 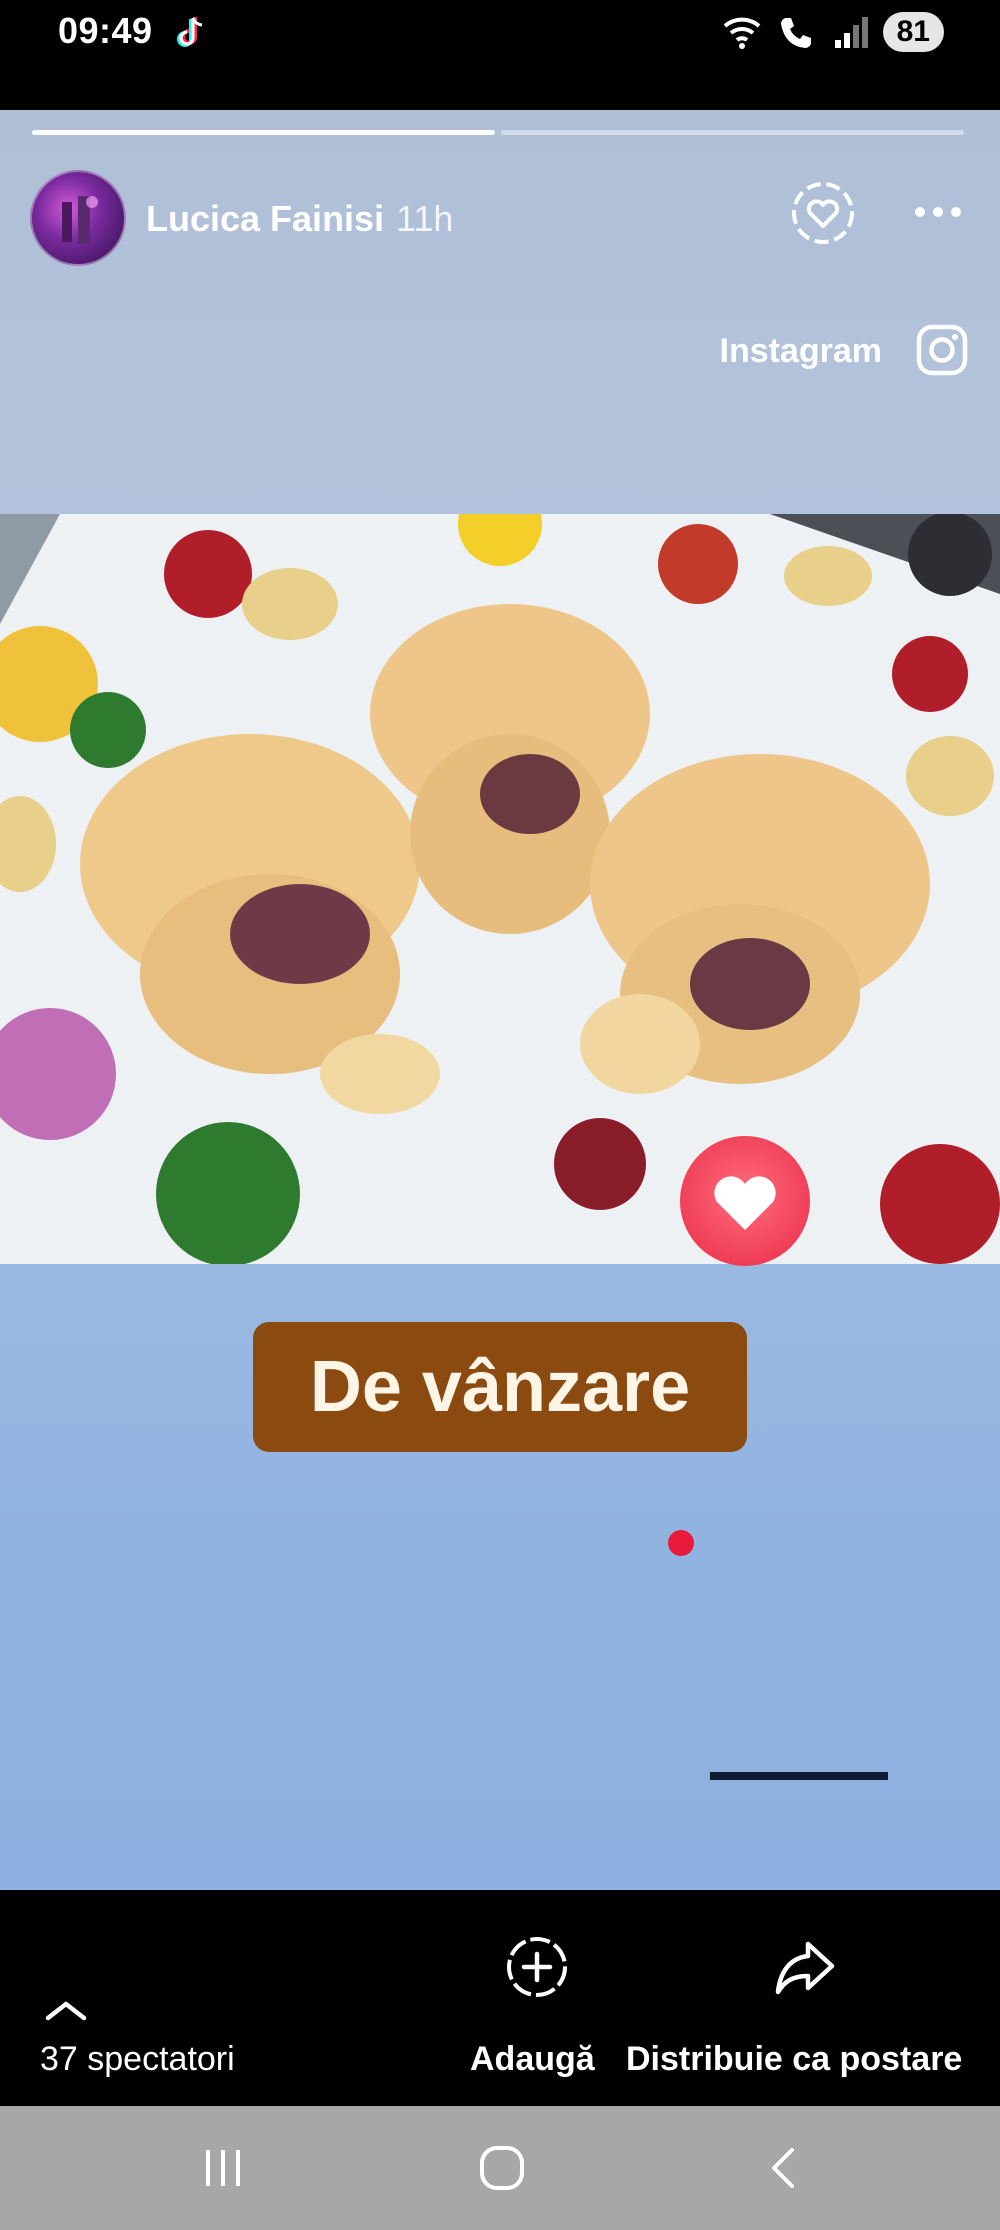 I want to click on share-button-label: Distribuie ca postare, so click(x=794, y=2059).